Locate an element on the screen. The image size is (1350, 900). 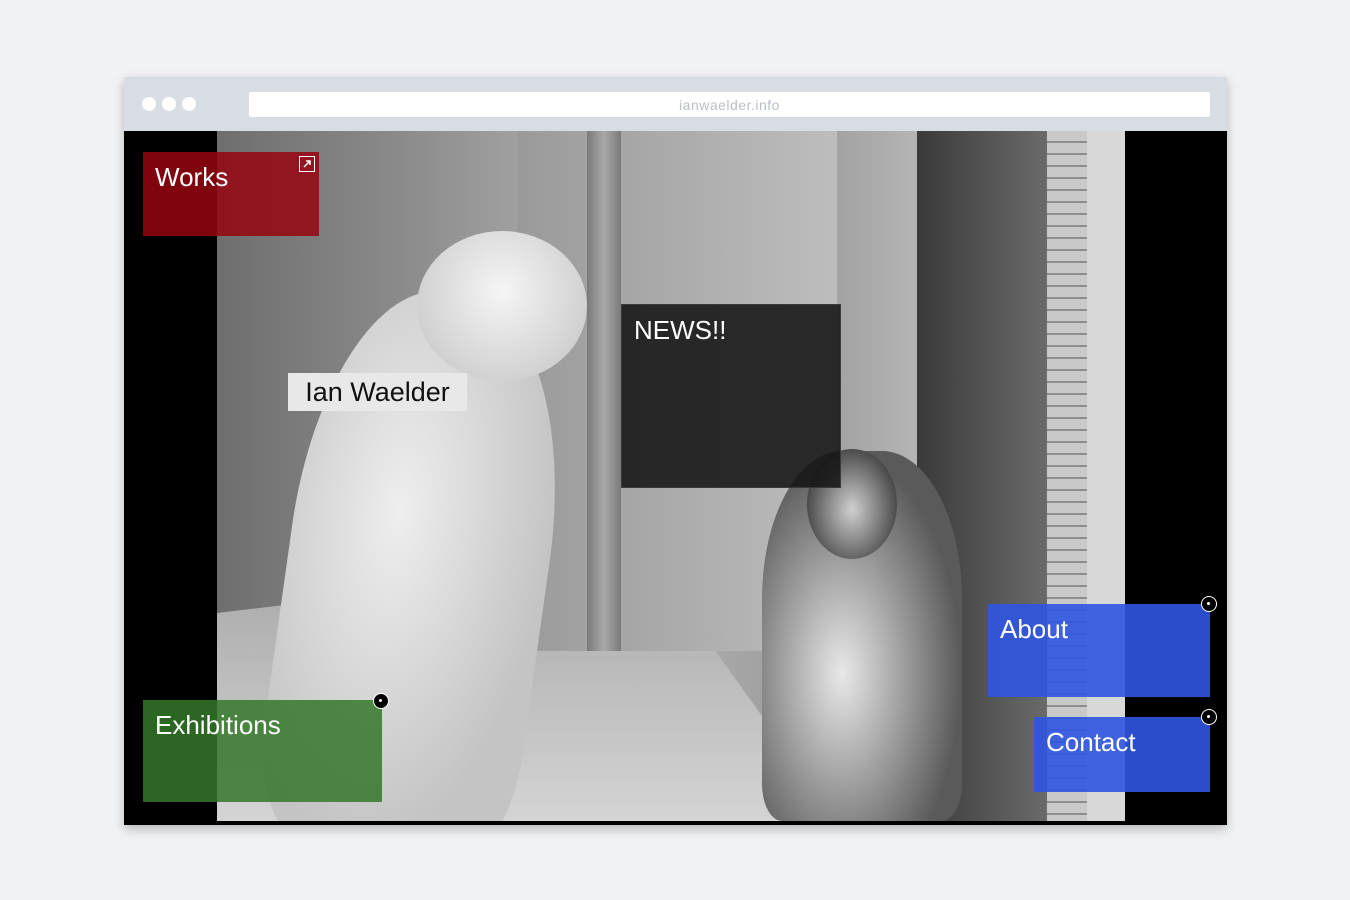
artist-name: Ian Waelder is located at coordinates (377, 392).